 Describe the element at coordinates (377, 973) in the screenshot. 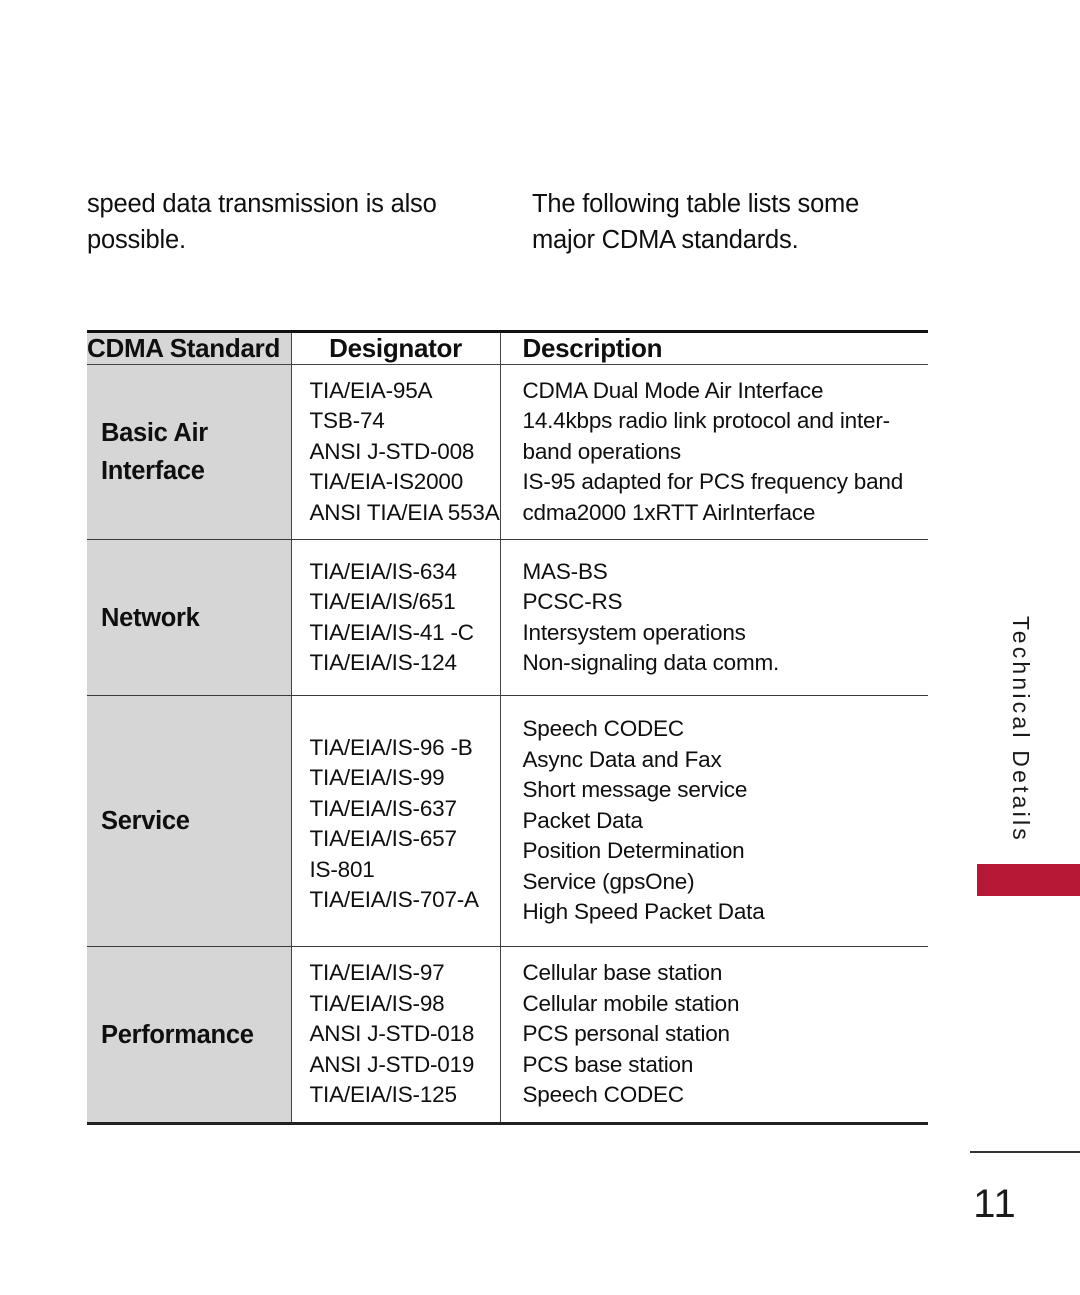

I see `designator-line: TIA/EIA/IS-97` at that location.